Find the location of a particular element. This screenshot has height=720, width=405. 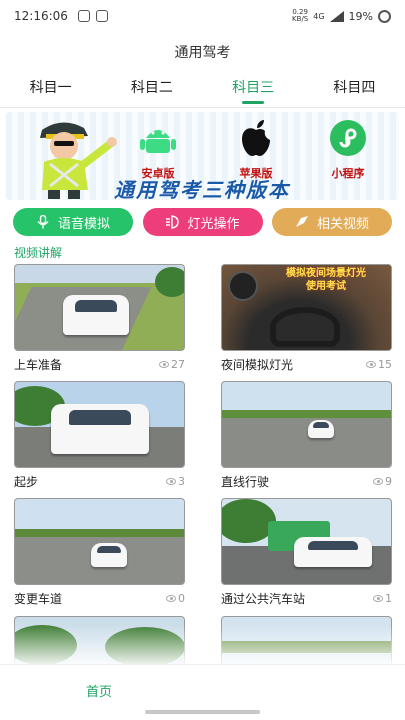

steering-wheel-icon is located at coordinates (305, 327).